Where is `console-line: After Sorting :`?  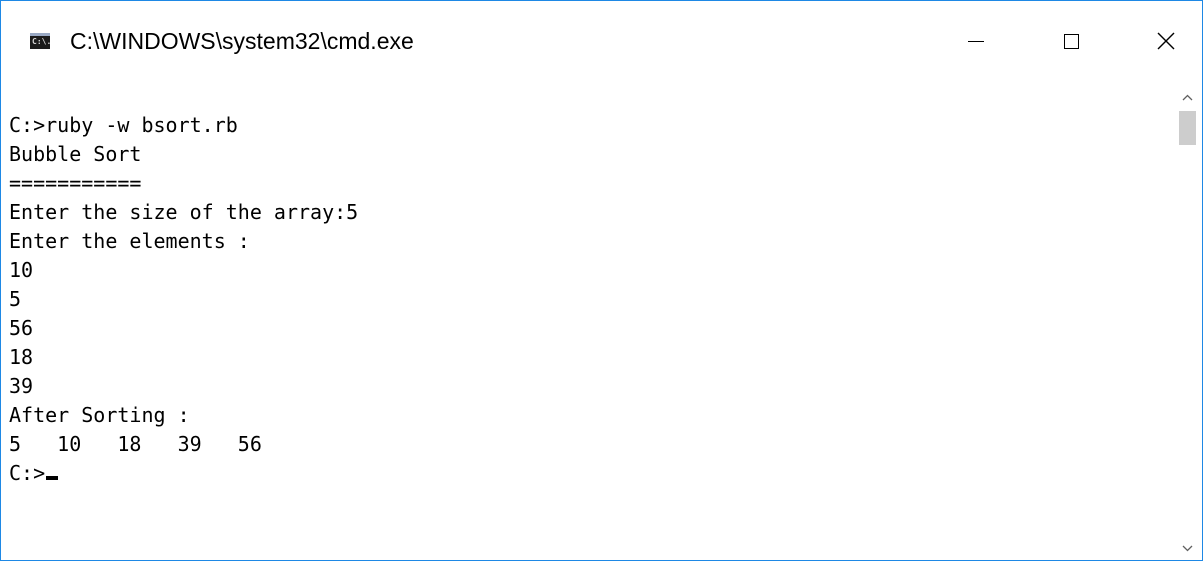
console-line: After Sorting : is located at coordinates (99, 415).